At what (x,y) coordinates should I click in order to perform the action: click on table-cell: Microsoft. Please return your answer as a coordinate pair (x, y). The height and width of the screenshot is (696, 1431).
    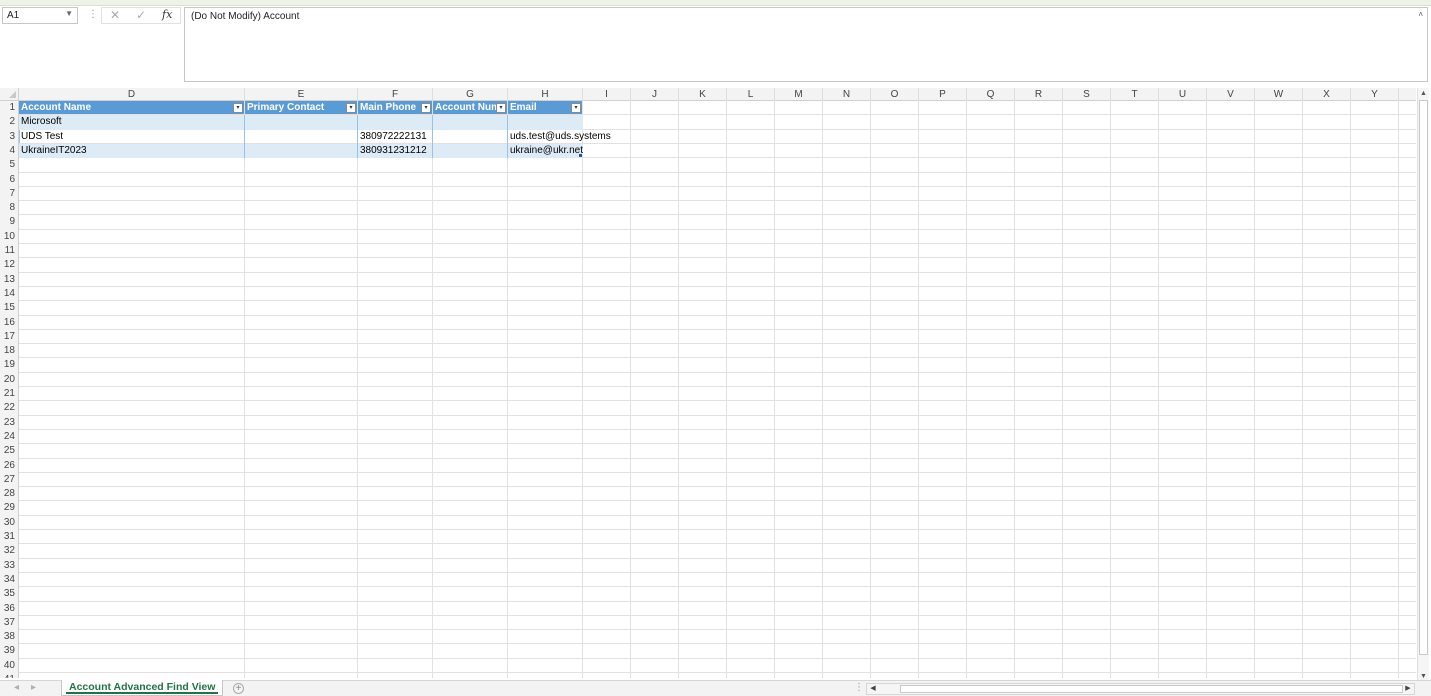
    Looking at the image, I should click on (132, 122).